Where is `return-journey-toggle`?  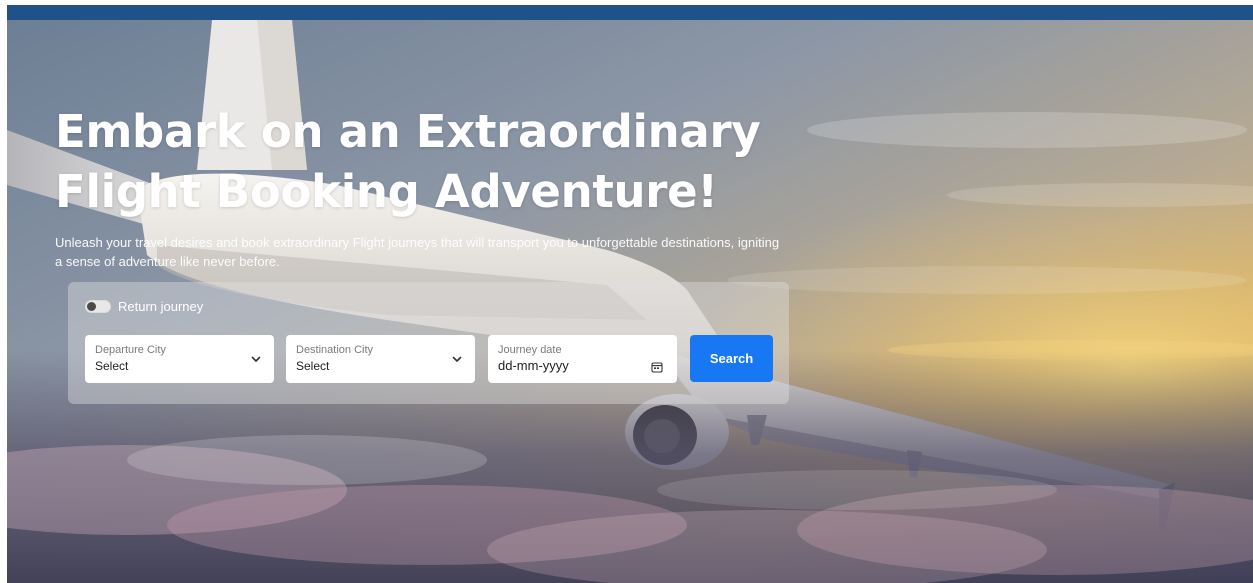
return-journey-toggle is located at coordinates (98, 306).